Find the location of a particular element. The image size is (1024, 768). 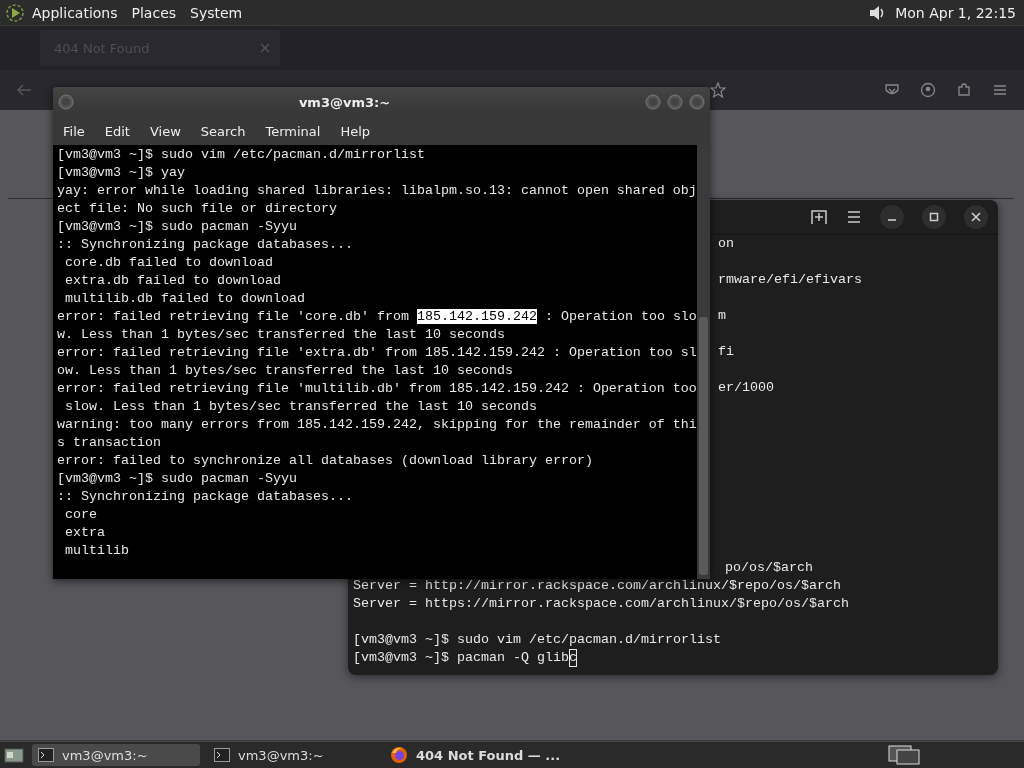

scrollbar-thumb is located at coordinates (703, 446).